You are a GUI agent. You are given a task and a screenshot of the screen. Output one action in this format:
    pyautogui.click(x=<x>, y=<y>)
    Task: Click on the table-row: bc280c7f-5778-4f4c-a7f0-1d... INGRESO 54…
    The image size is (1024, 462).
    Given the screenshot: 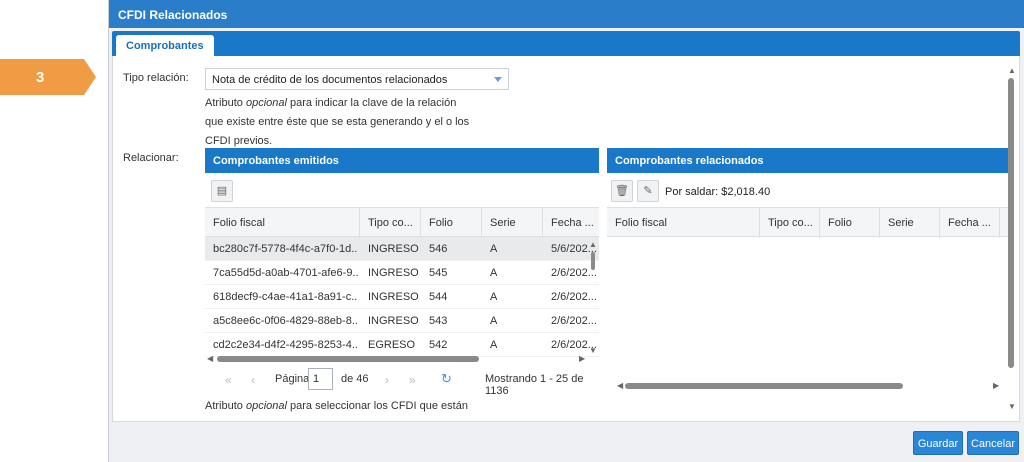 What is the action you would take?
    pyautogui.click(x=402, y=249)
    